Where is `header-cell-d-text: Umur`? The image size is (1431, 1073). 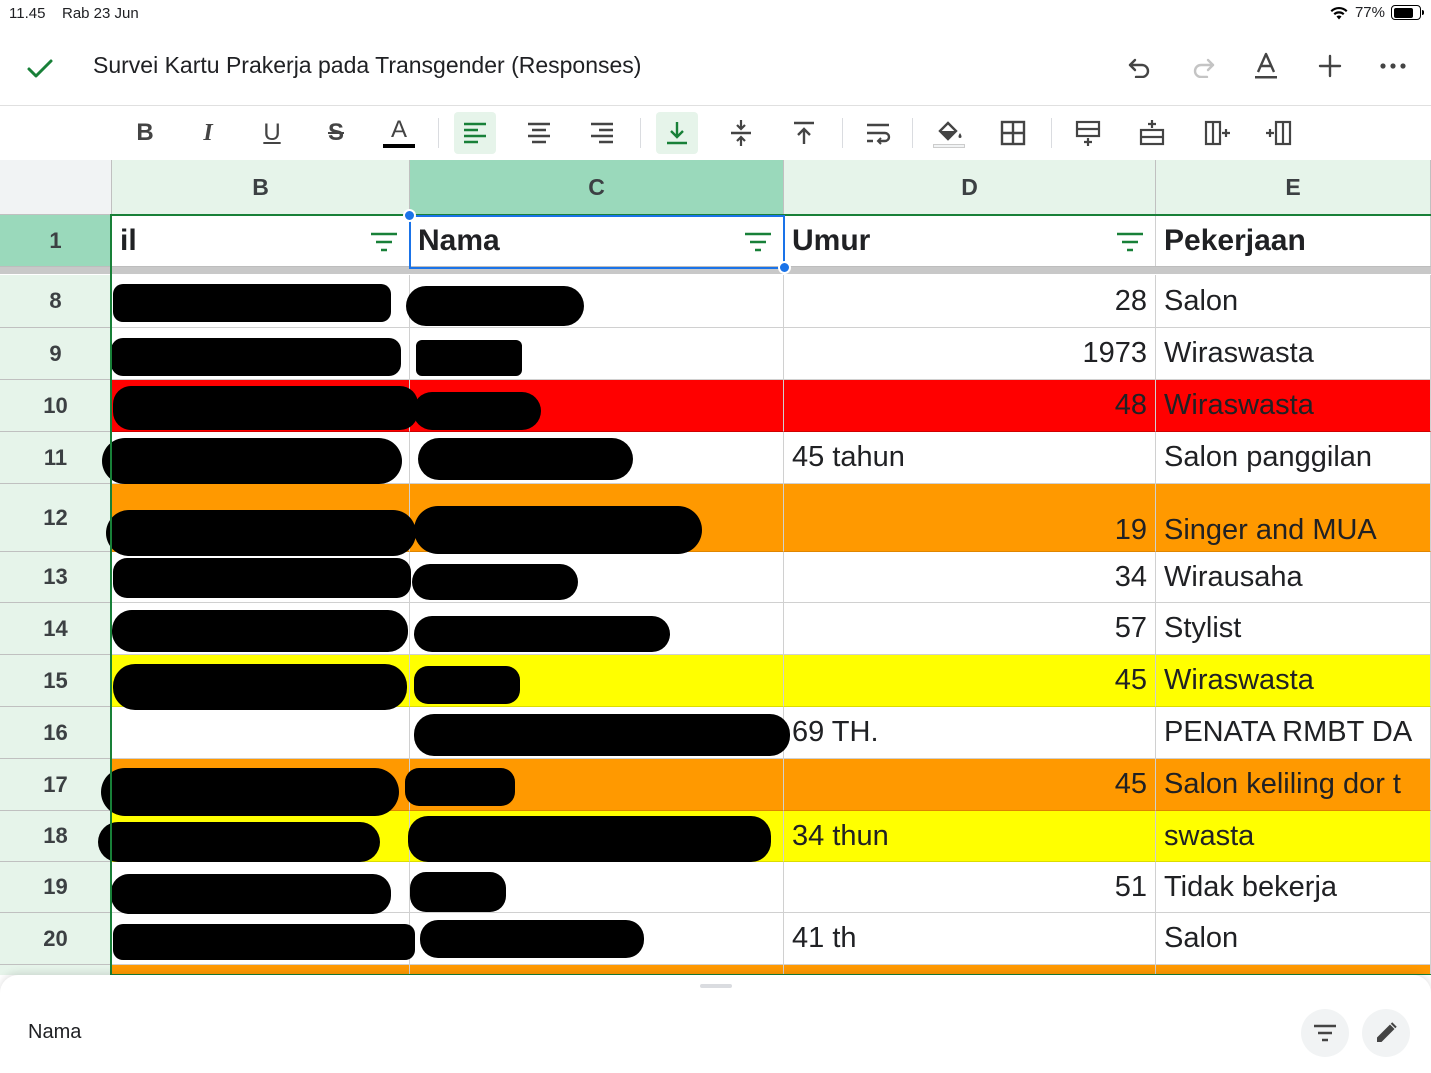
header-cell-d-text: Umur is located at coordinates (831, 240).